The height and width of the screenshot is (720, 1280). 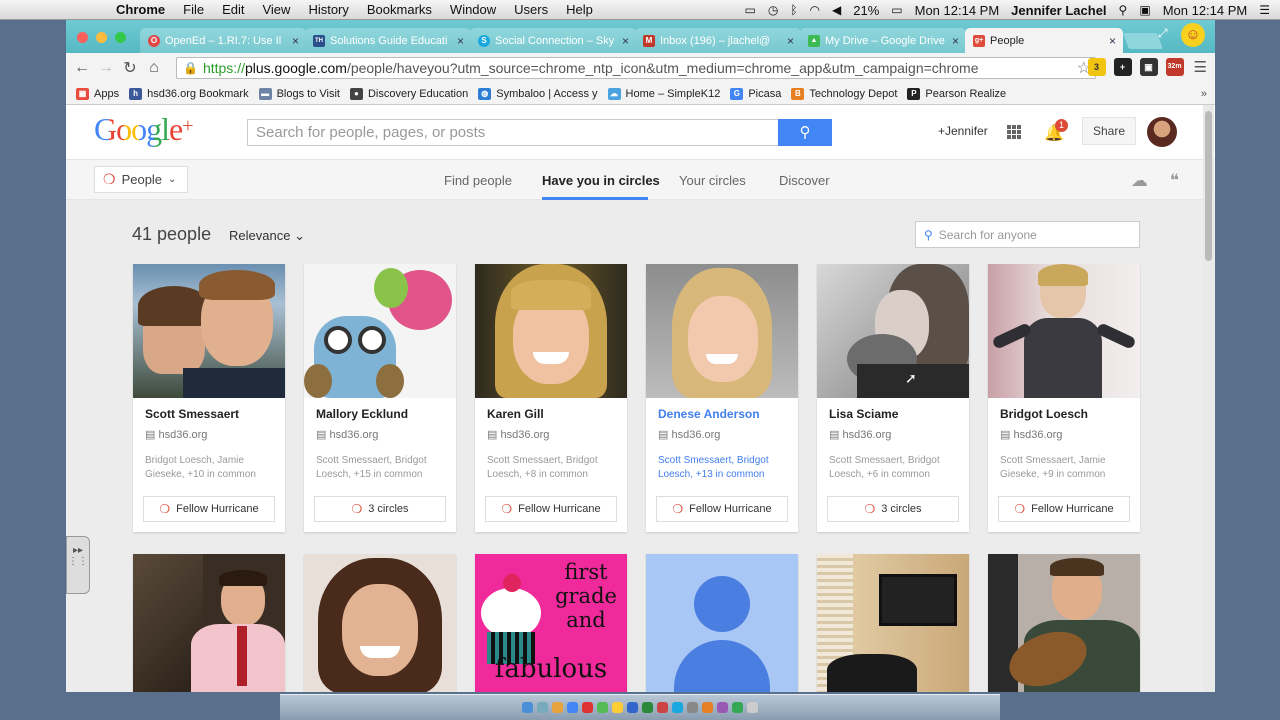 What do you see at coordinates (662, 707) in the screenshot?
I see `powerpoint-icon` at bounding box center [662, 707].